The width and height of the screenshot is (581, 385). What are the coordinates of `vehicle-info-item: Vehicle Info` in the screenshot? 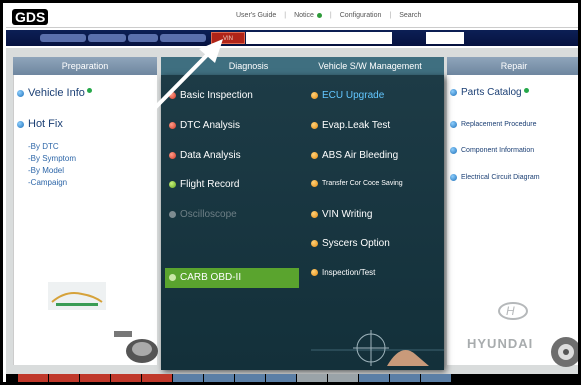 It's located at (54, 93).